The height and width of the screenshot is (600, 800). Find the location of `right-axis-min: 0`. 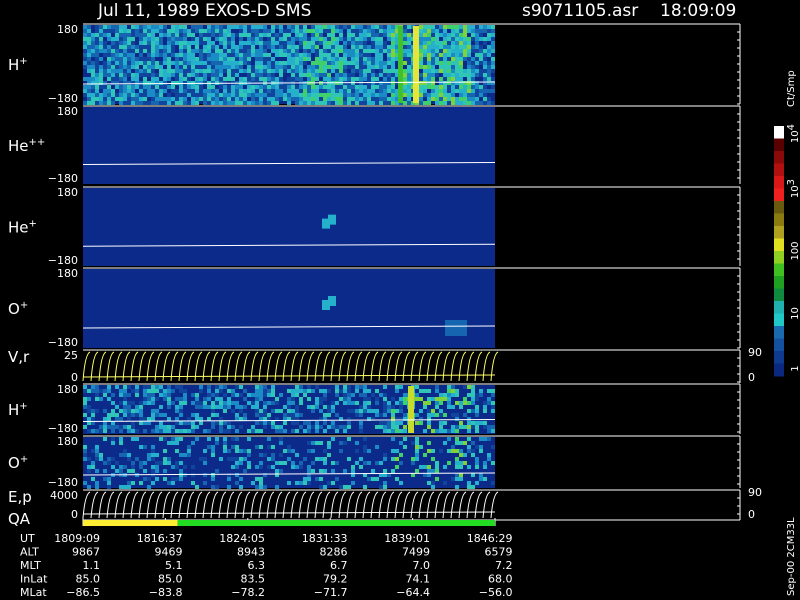

right-axis-min: 0 is located at coordinates (751, 514).